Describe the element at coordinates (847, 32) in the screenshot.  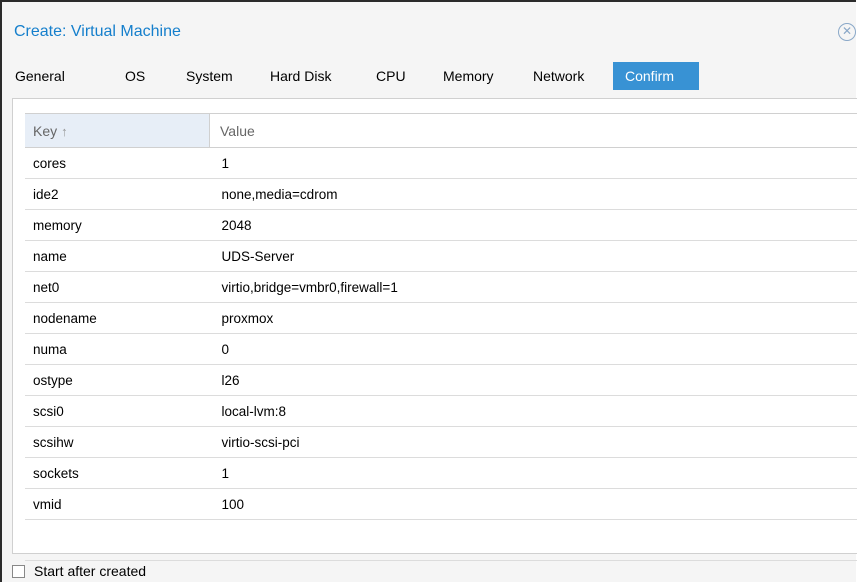
I see `close-icon: ✕` at that location.